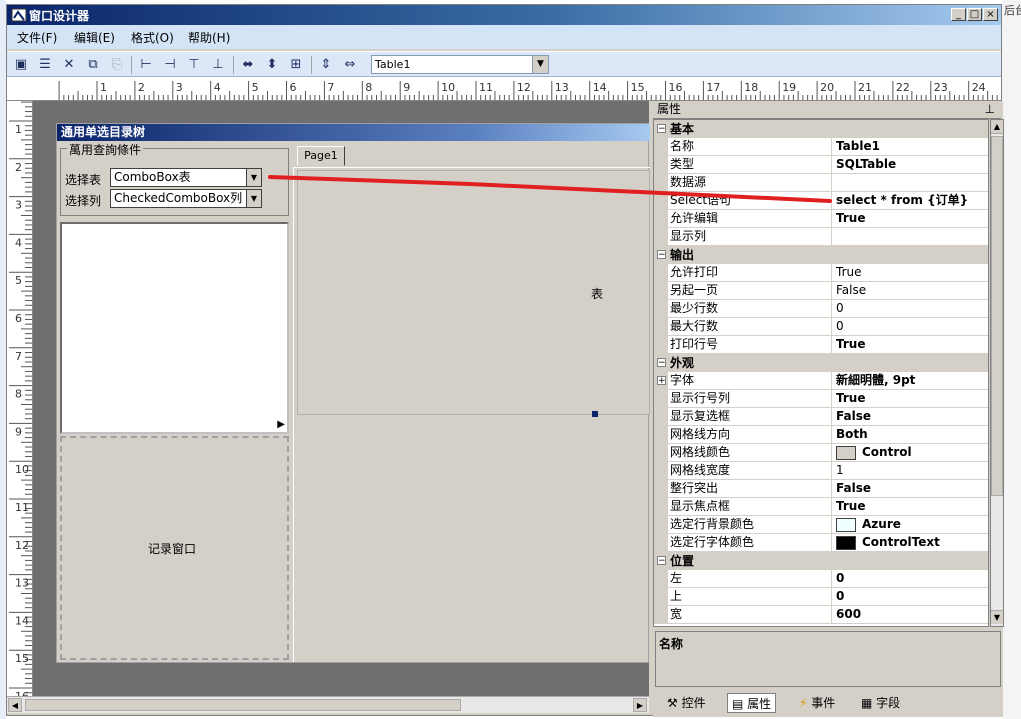 The image size is (1021, 719). I want to click on annotation-overlay, so click(550, 189).